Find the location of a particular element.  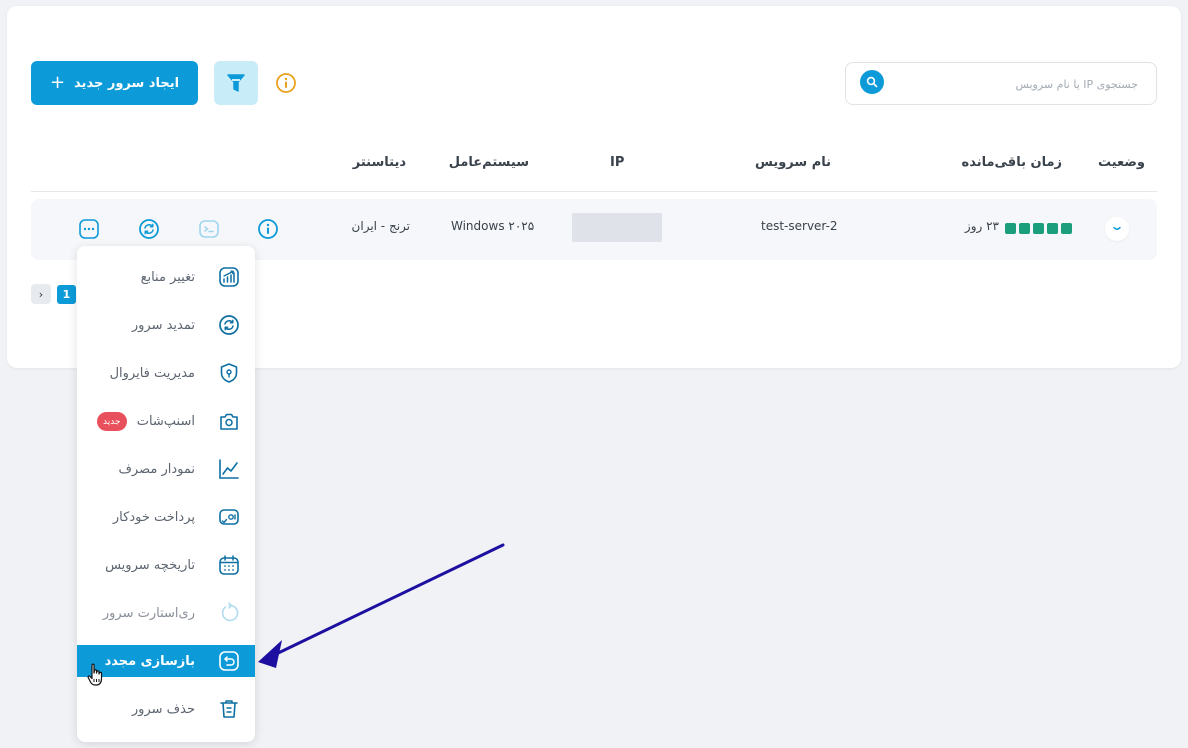

more-icon is located at coordinates (89, 229).